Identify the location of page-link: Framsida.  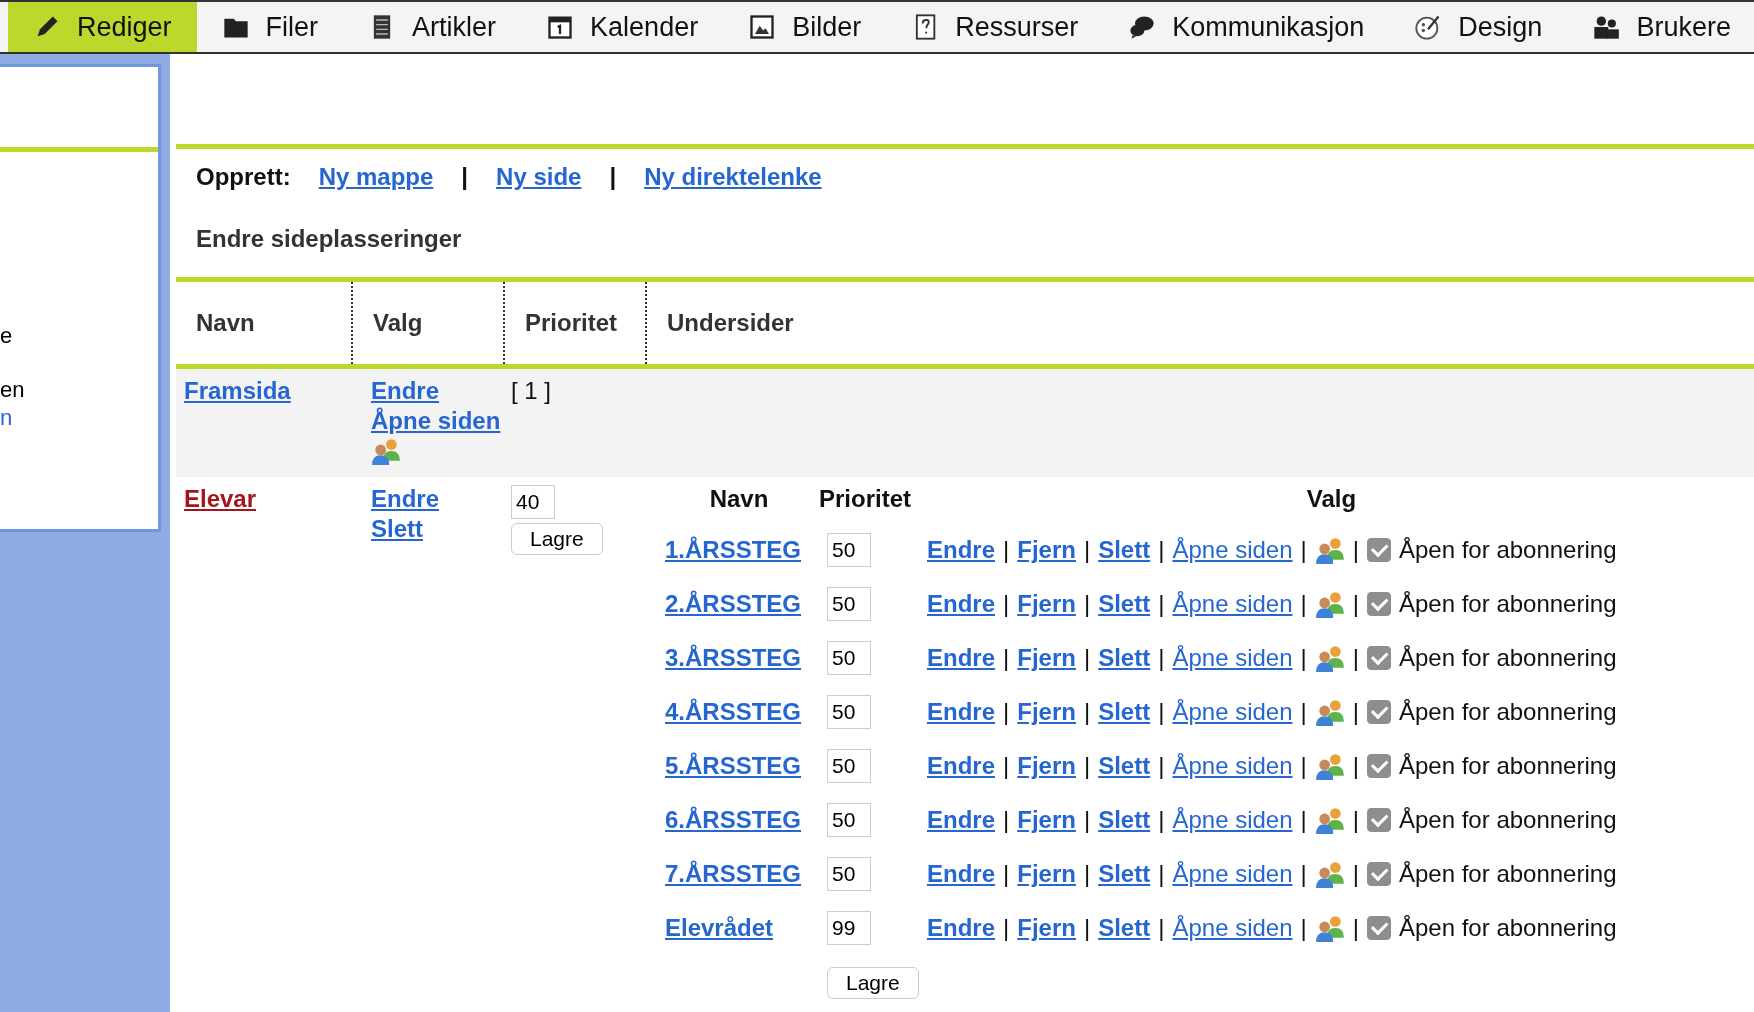
(237, 390).